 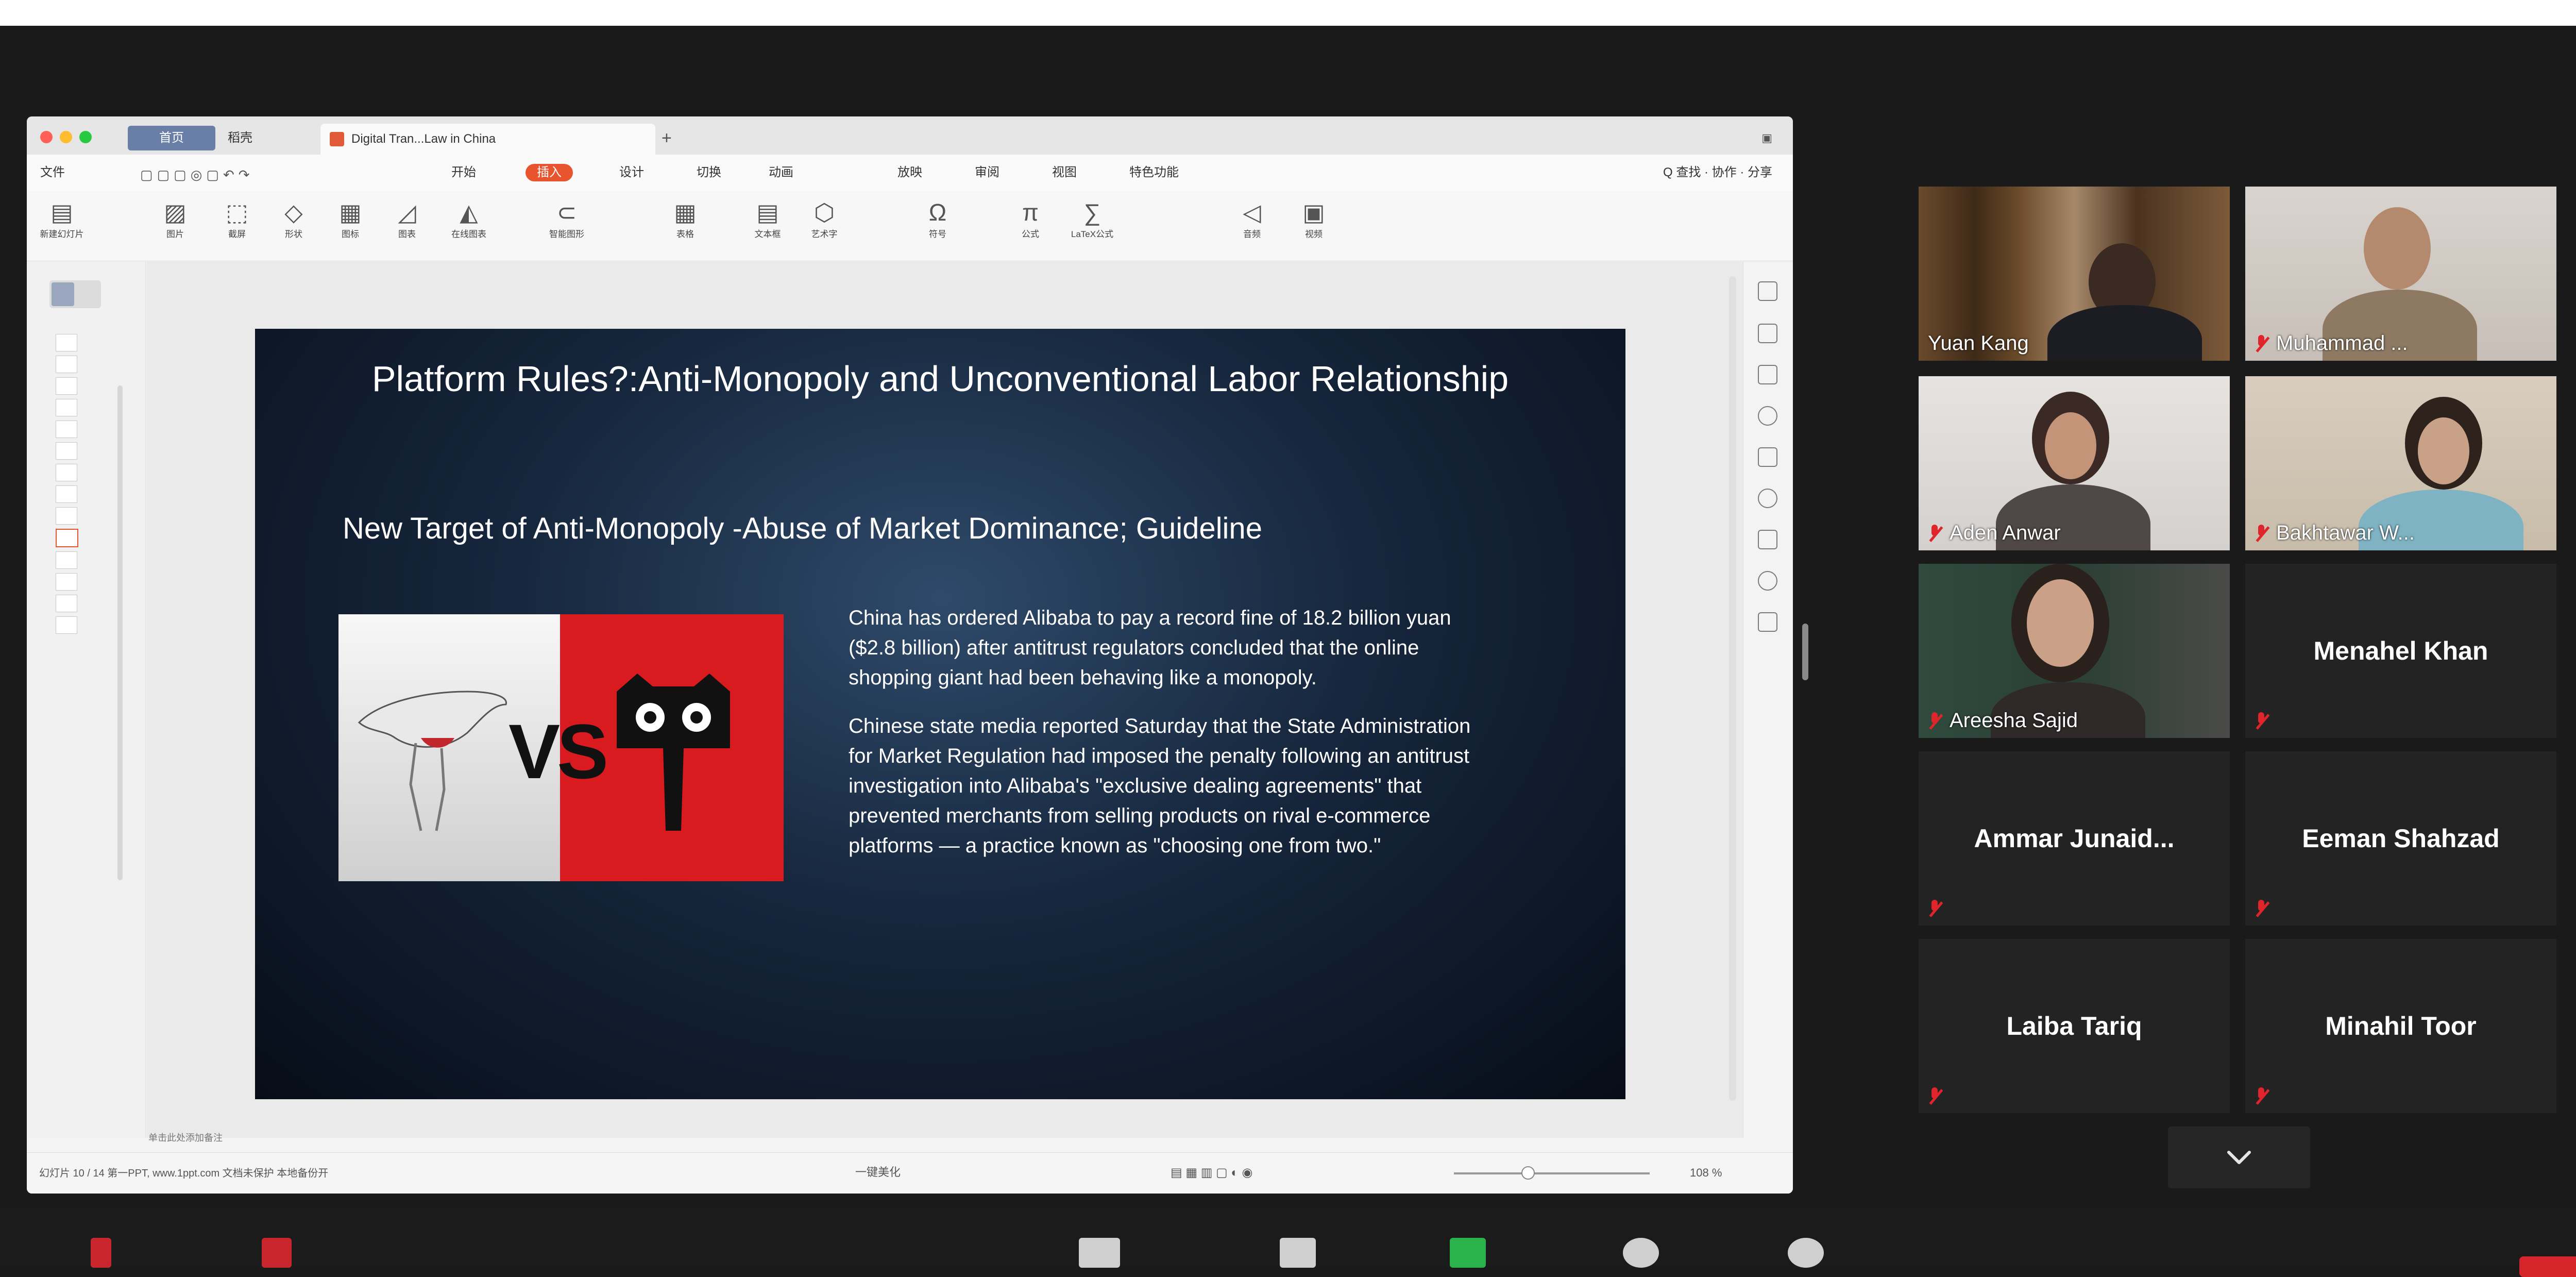 What do you see at coordinates (1767, 622) in the screenshot?
I see `export-tool-icon` at bounding box center [1767, 622].